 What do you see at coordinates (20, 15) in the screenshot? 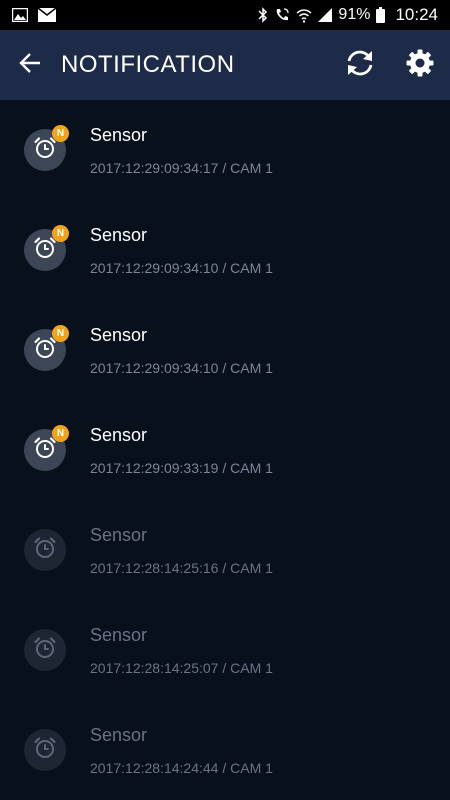
I see `image-icon` at bounding box center [20, 15].